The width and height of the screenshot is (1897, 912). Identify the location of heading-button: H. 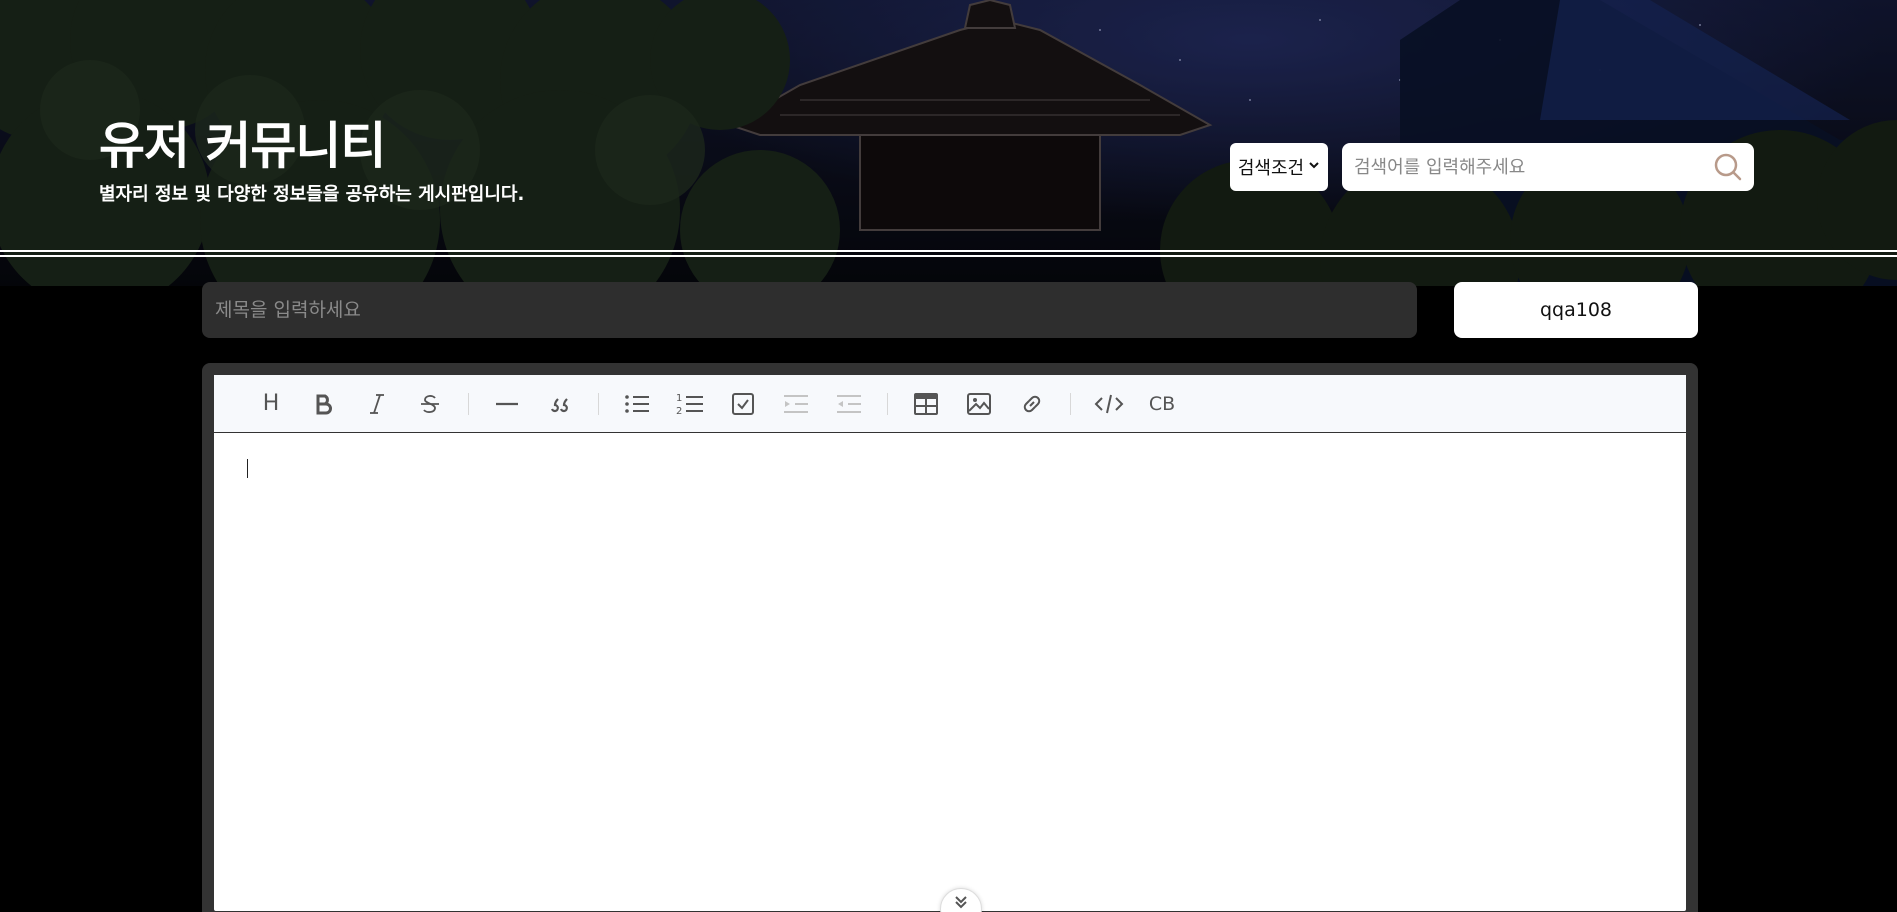
(271, 404).